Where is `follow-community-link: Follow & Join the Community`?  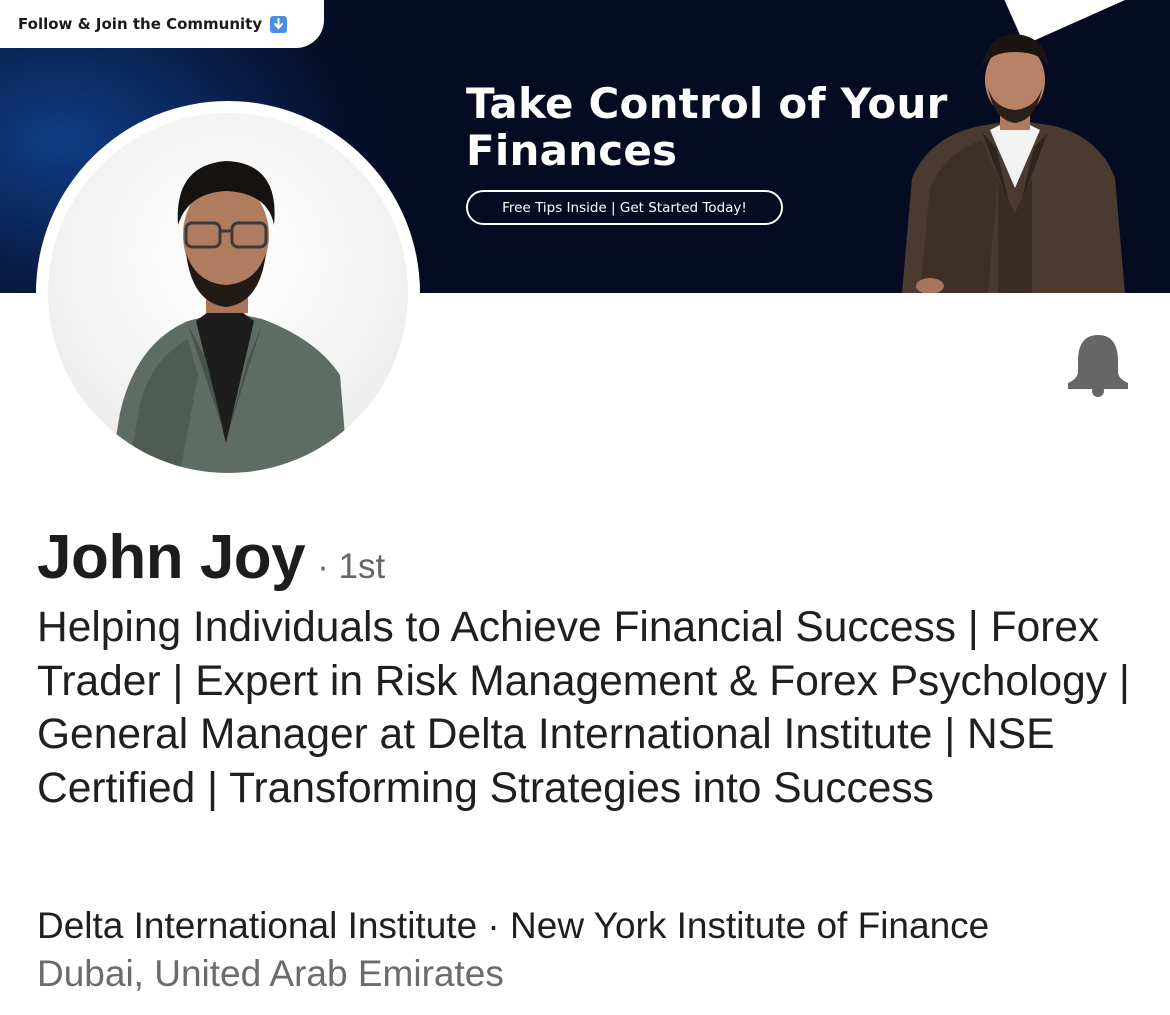
follow-community-link: Follow & Join the Community is located at coordinates (162, 24).